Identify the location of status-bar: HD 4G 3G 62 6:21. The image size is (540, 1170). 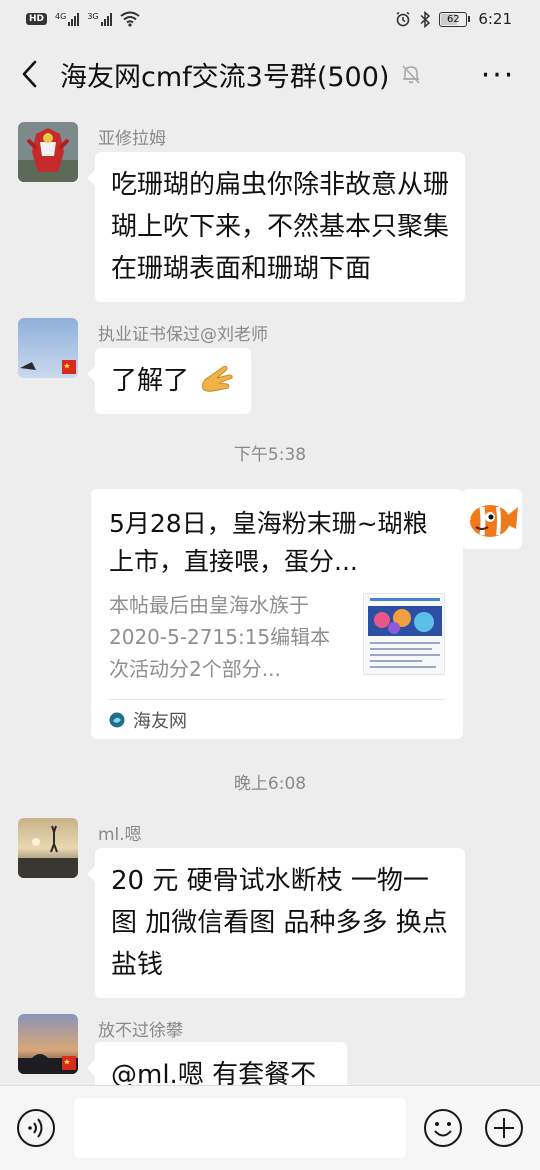
(270, 19).